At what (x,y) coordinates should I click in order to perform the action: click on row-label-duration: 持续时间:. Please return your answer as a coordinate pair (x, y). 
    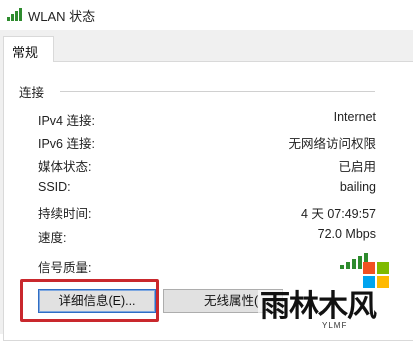
    Looking at the image, I should click on (65, 214).